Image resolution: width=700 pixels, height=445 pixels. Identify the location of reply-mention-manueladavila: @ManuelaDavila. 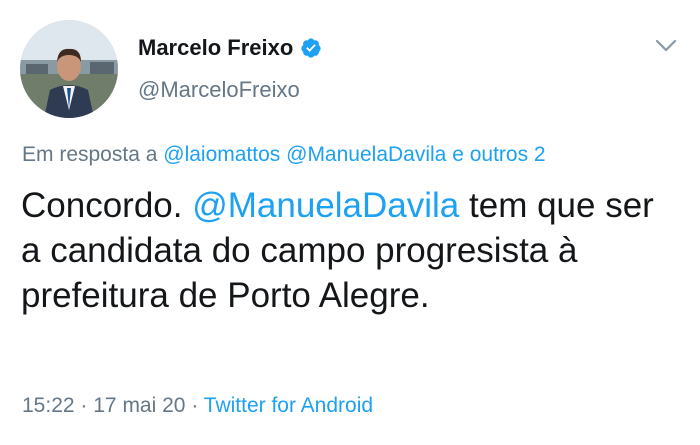
(366, 154).